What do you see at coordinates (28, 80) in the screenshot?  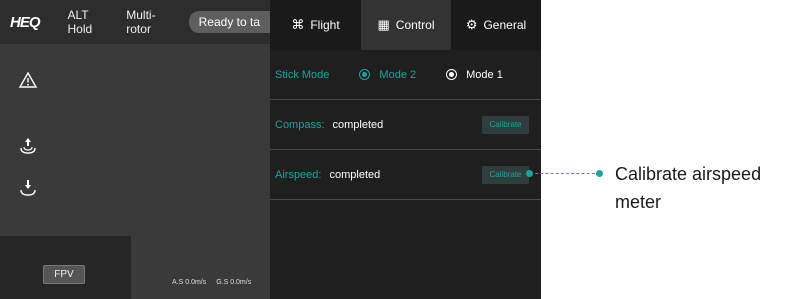 I see `warning-icon` at bounding box center [28, 80].